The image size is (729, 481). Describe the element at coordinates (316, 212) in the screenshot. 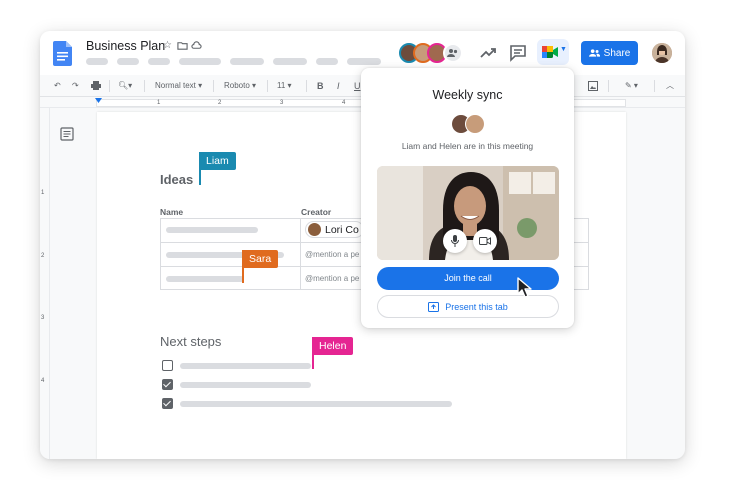

I see `column-header-creator: Creator` at that location.